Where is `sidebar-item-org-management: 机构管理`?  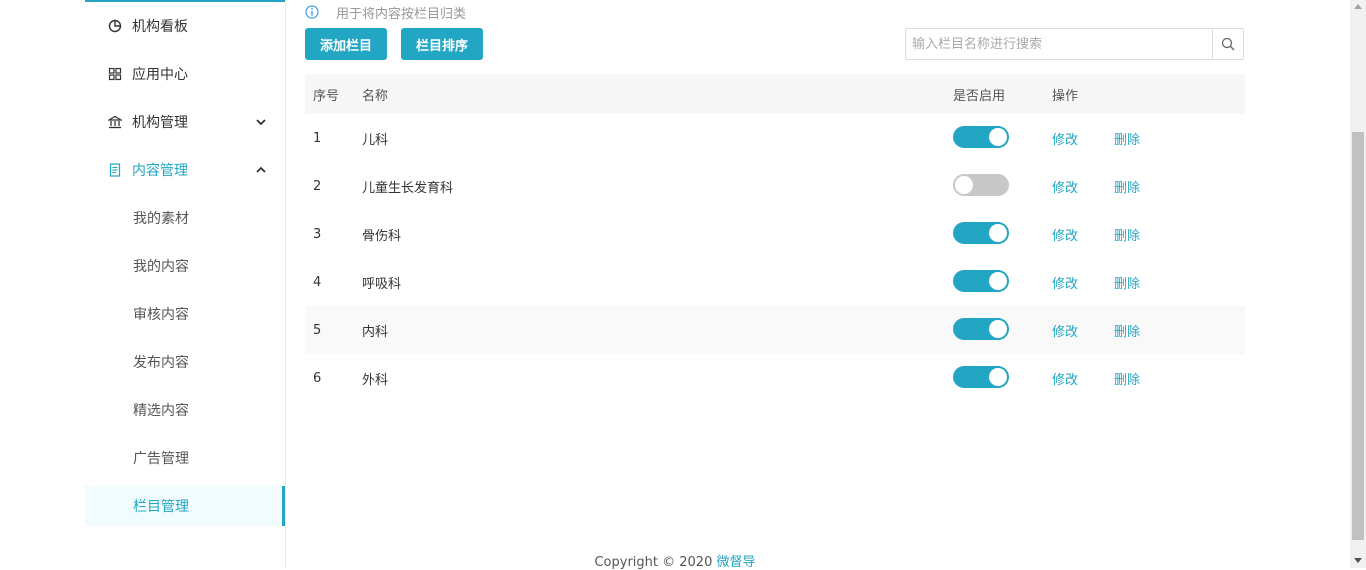
sidebar-item-org-management: 机构管理 is located at coordinates (185, 122).